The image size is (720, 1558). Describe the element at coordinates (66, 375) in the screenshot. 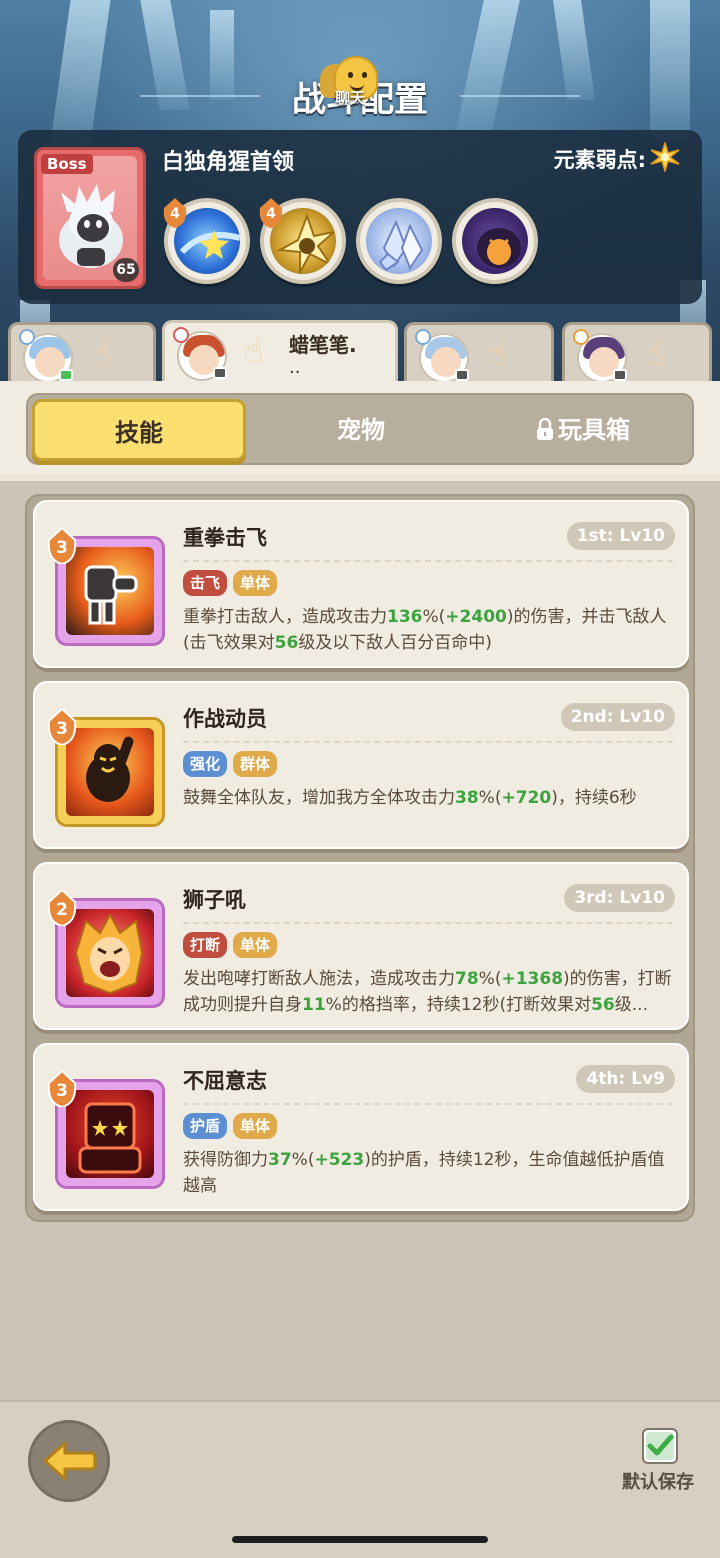

I see `online-status-icon` at that location.